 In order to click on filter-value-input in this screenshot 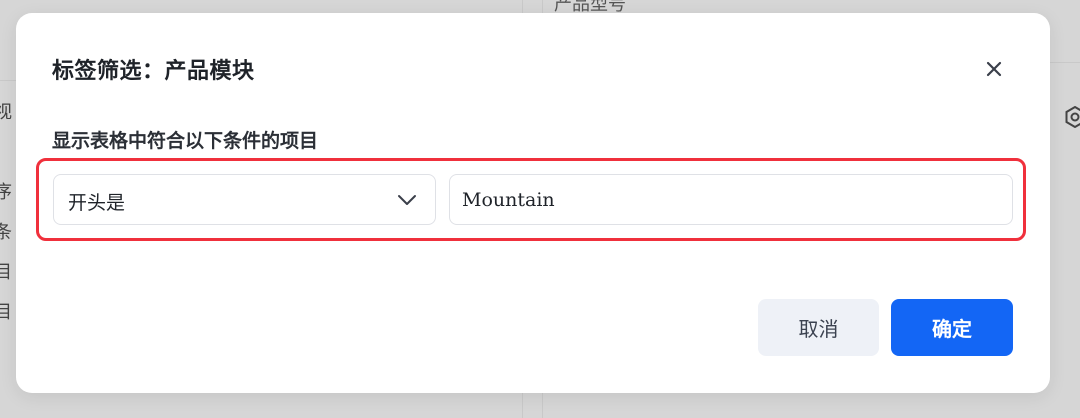, I will do `click(731, 199)`.